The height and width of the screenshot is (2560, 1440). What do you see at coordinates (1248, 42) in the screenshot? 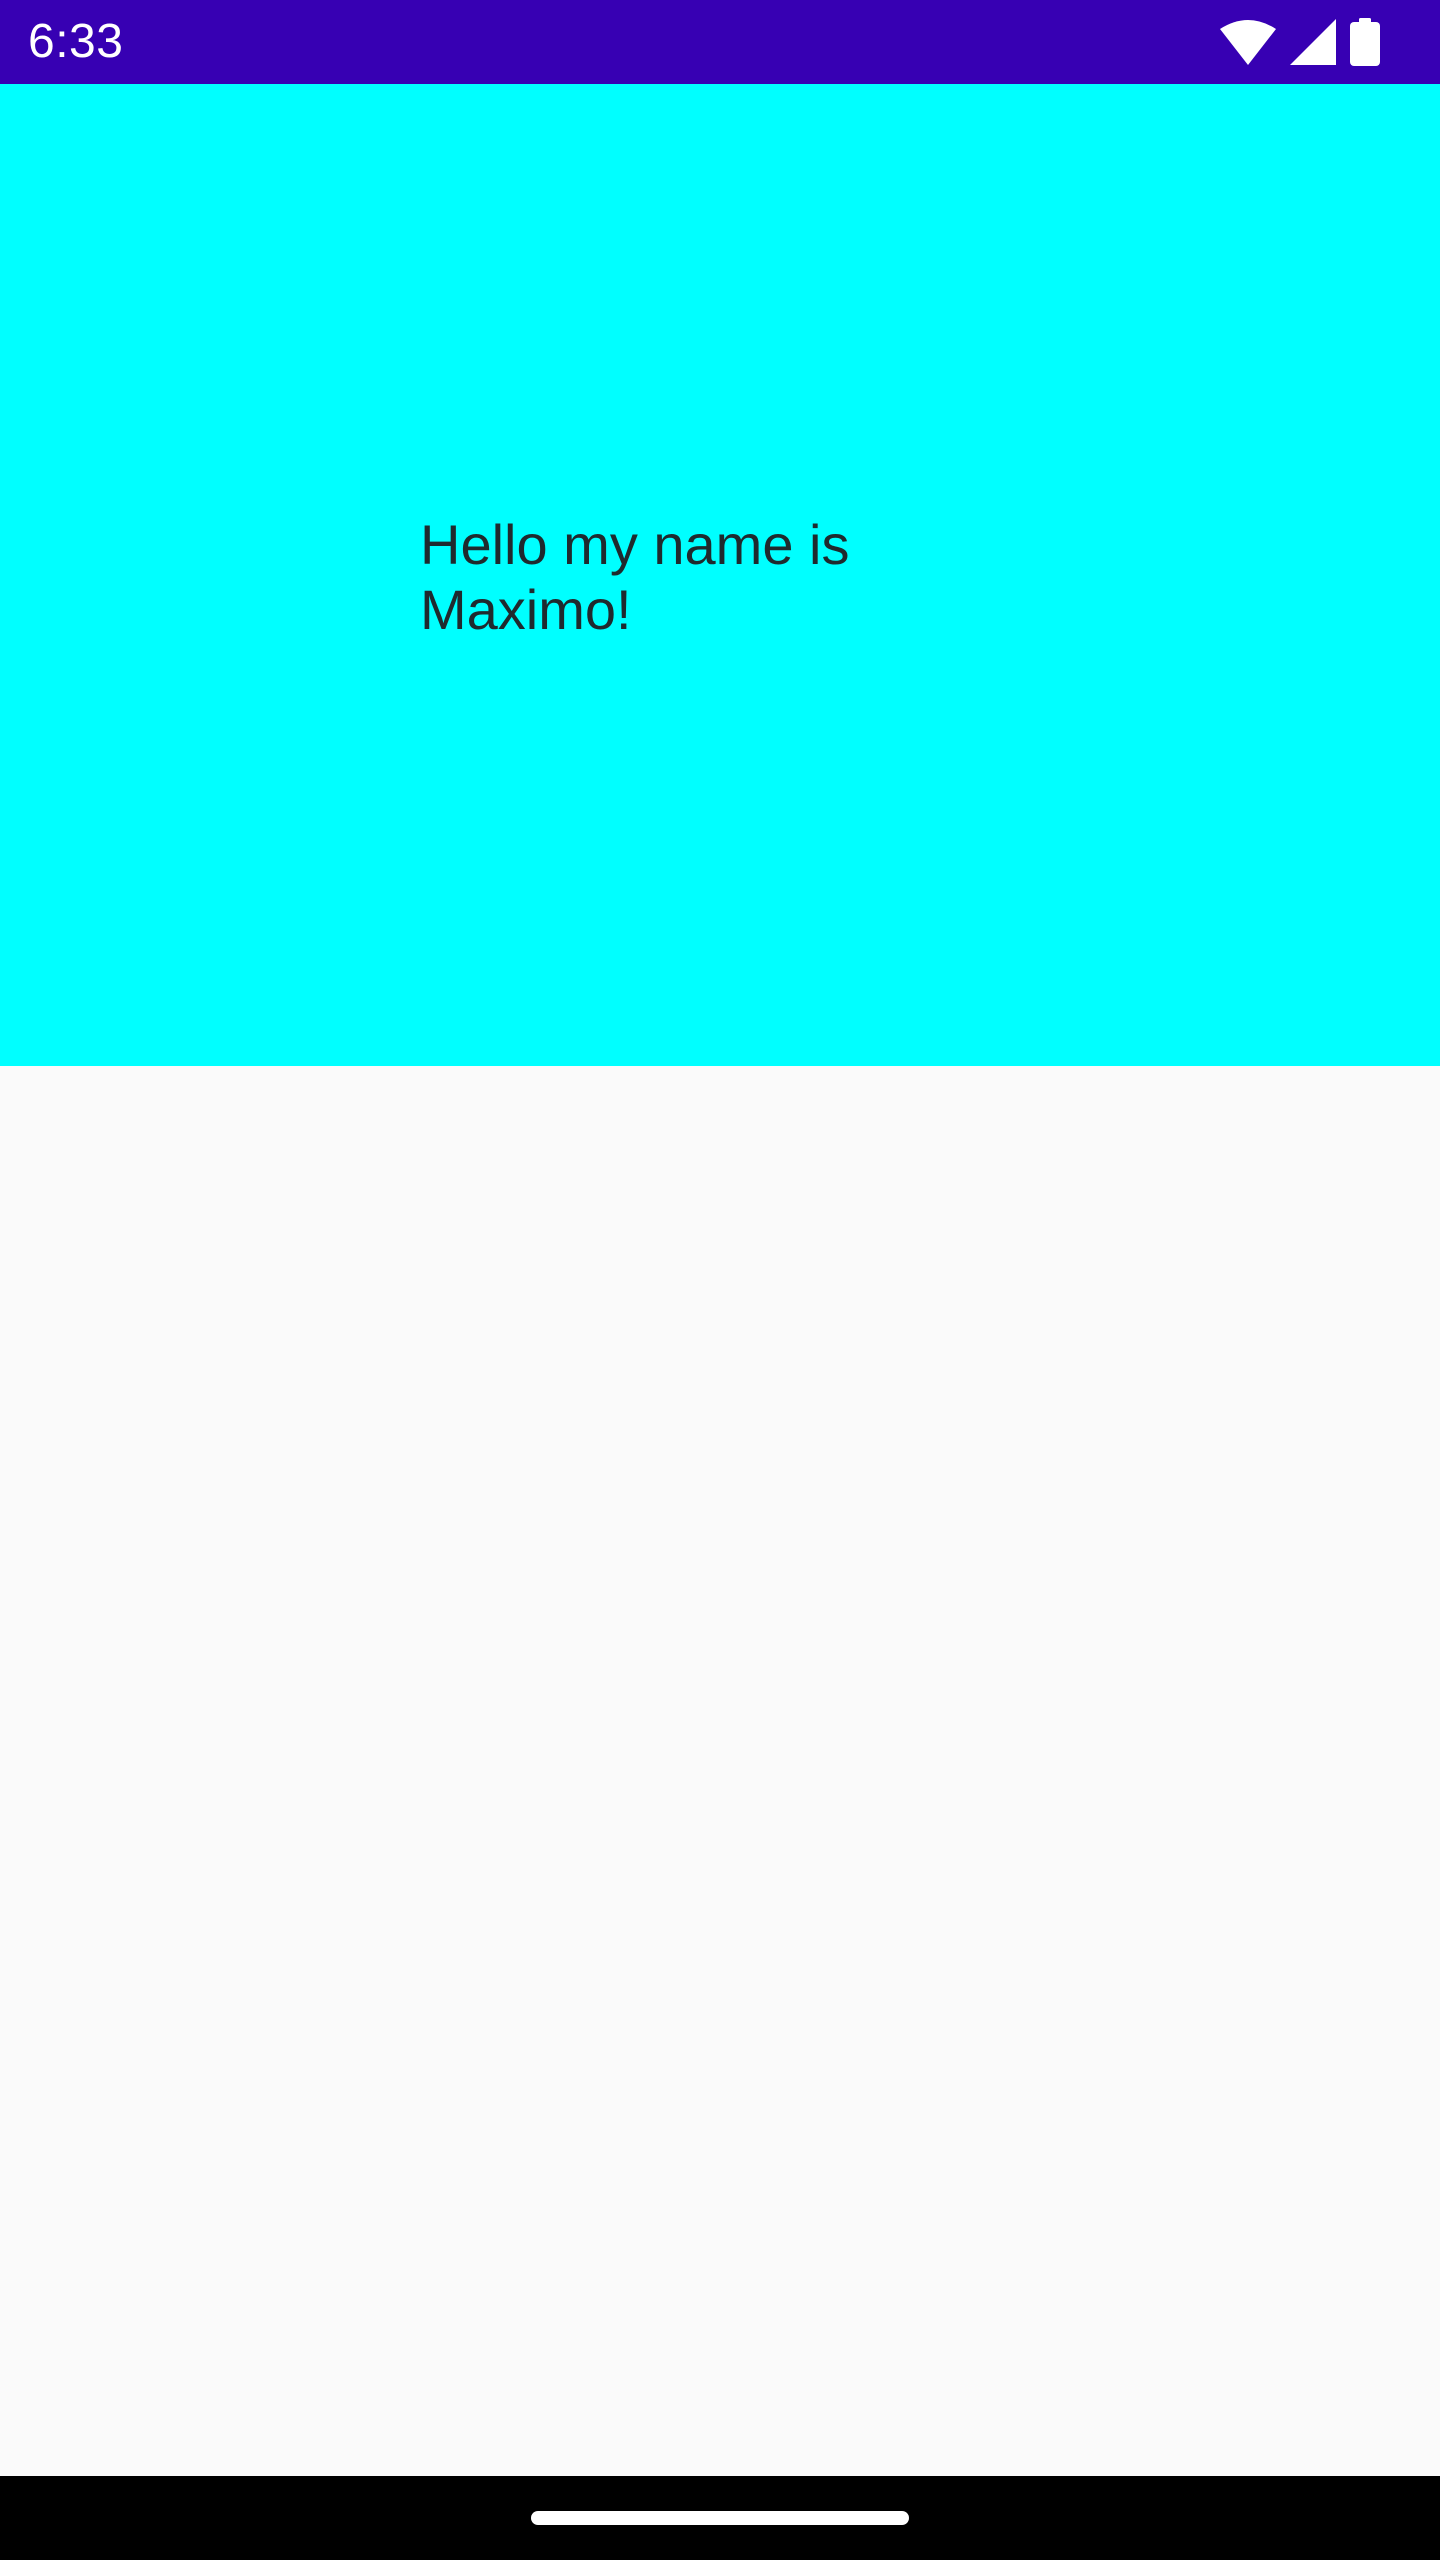
I see `wifi-icon` at bounding box center [1248, 42].